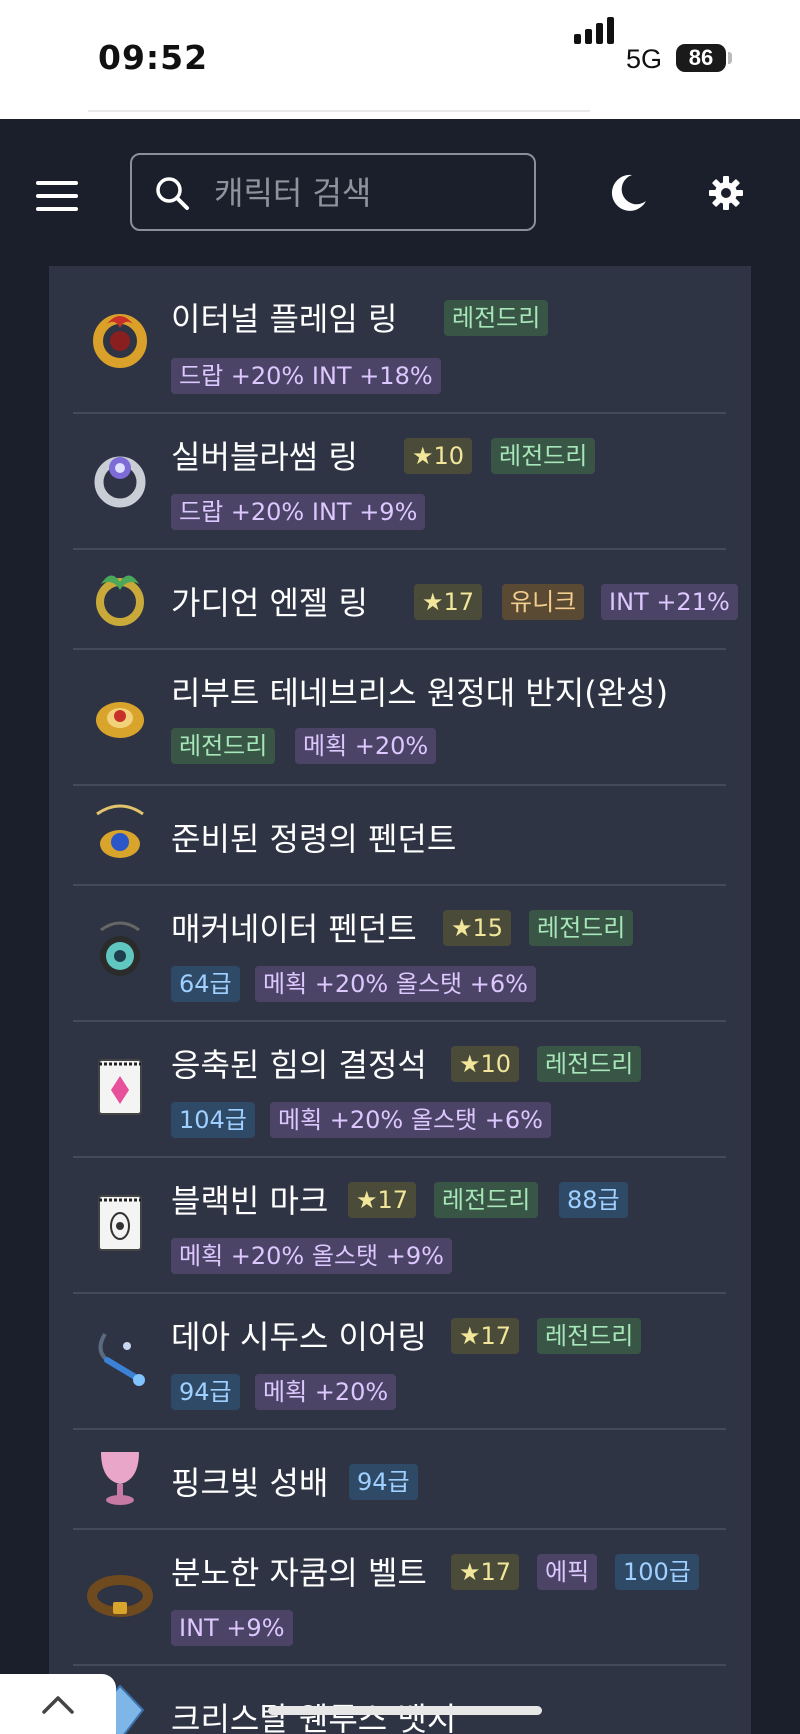 This screenshot has width=800, height=1734. Describe the element at coordinates (399, 1699) in the screenshot. I see `list-item: 크리스탈 웬투스 뱃지` at that location.